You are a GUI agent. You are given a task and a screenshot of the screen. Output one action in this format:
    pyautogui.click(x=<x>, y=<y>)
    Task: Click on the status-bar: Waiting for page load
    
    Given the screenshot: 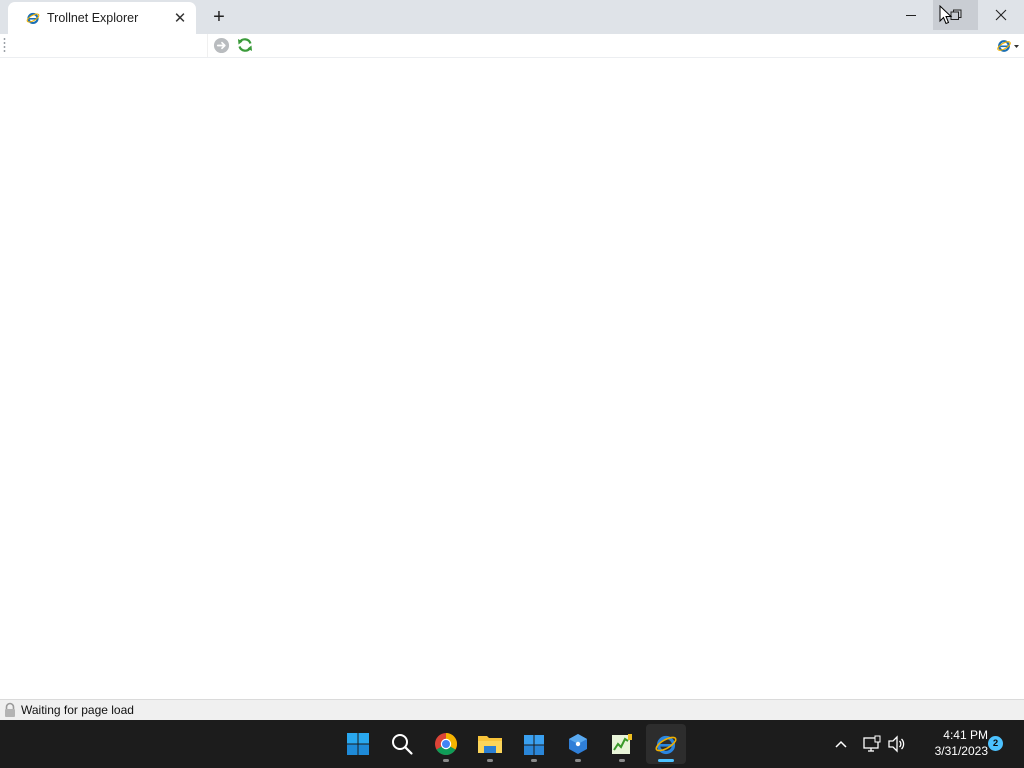 What is the action you would take?
    pyautogui.click(x=512, y=709)
    